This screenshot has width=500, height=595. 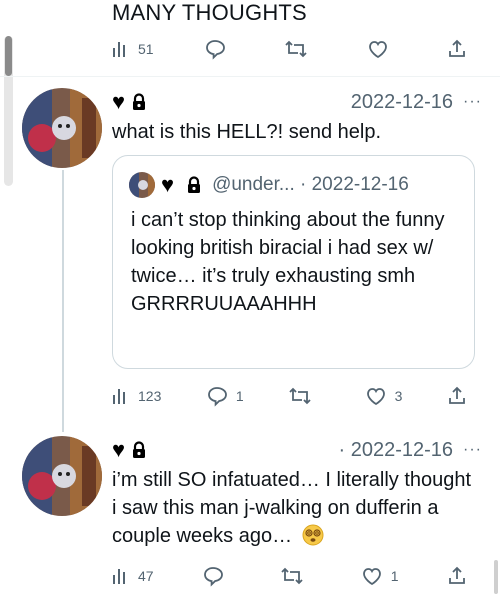 I want to click on tweet-actions: 123 1 3, so click(x=289, y=396).